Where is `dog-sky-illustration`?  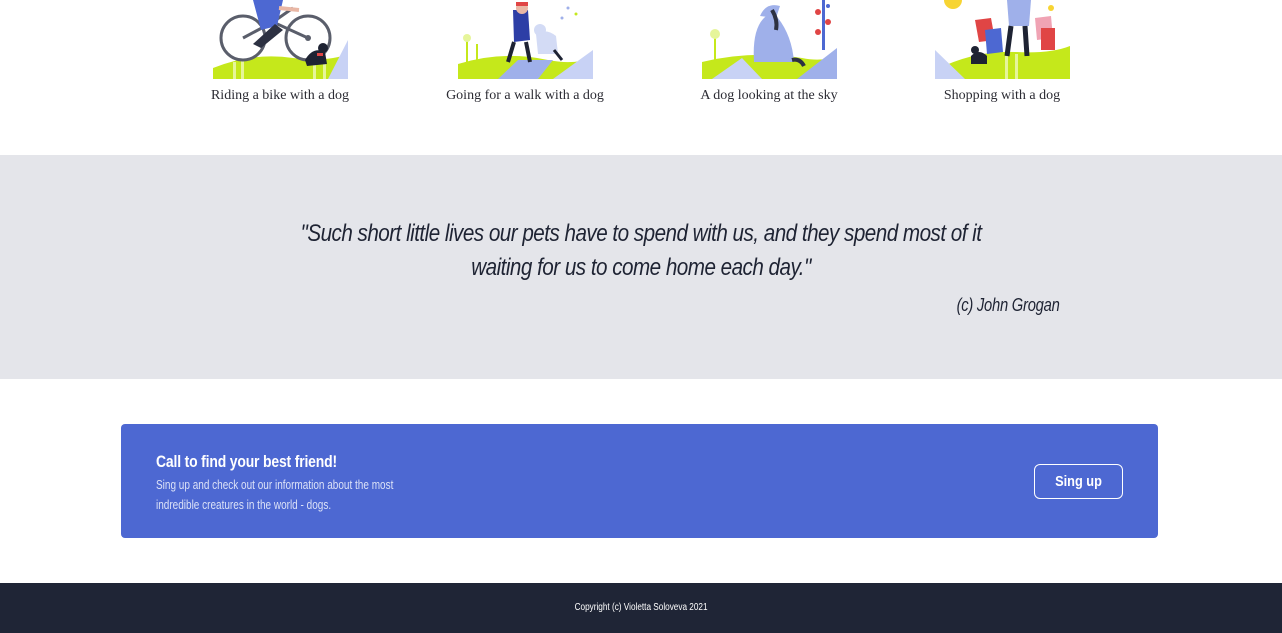 dog-sky-illustration is located at coordinates (769, 39).